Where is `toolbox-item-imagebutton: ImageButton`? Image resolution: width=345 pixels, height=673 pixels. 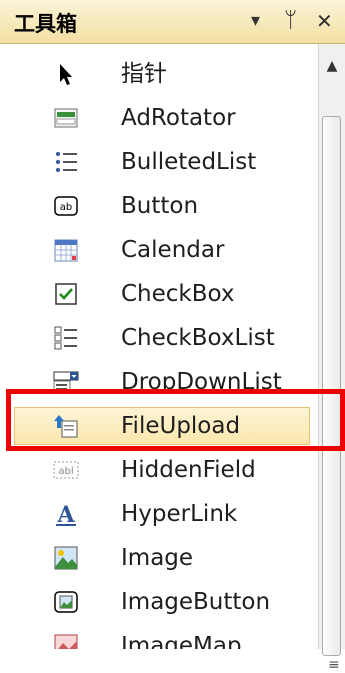
toolbox-item-imagebutton: ImageButton is located at coordinates (159, 602).